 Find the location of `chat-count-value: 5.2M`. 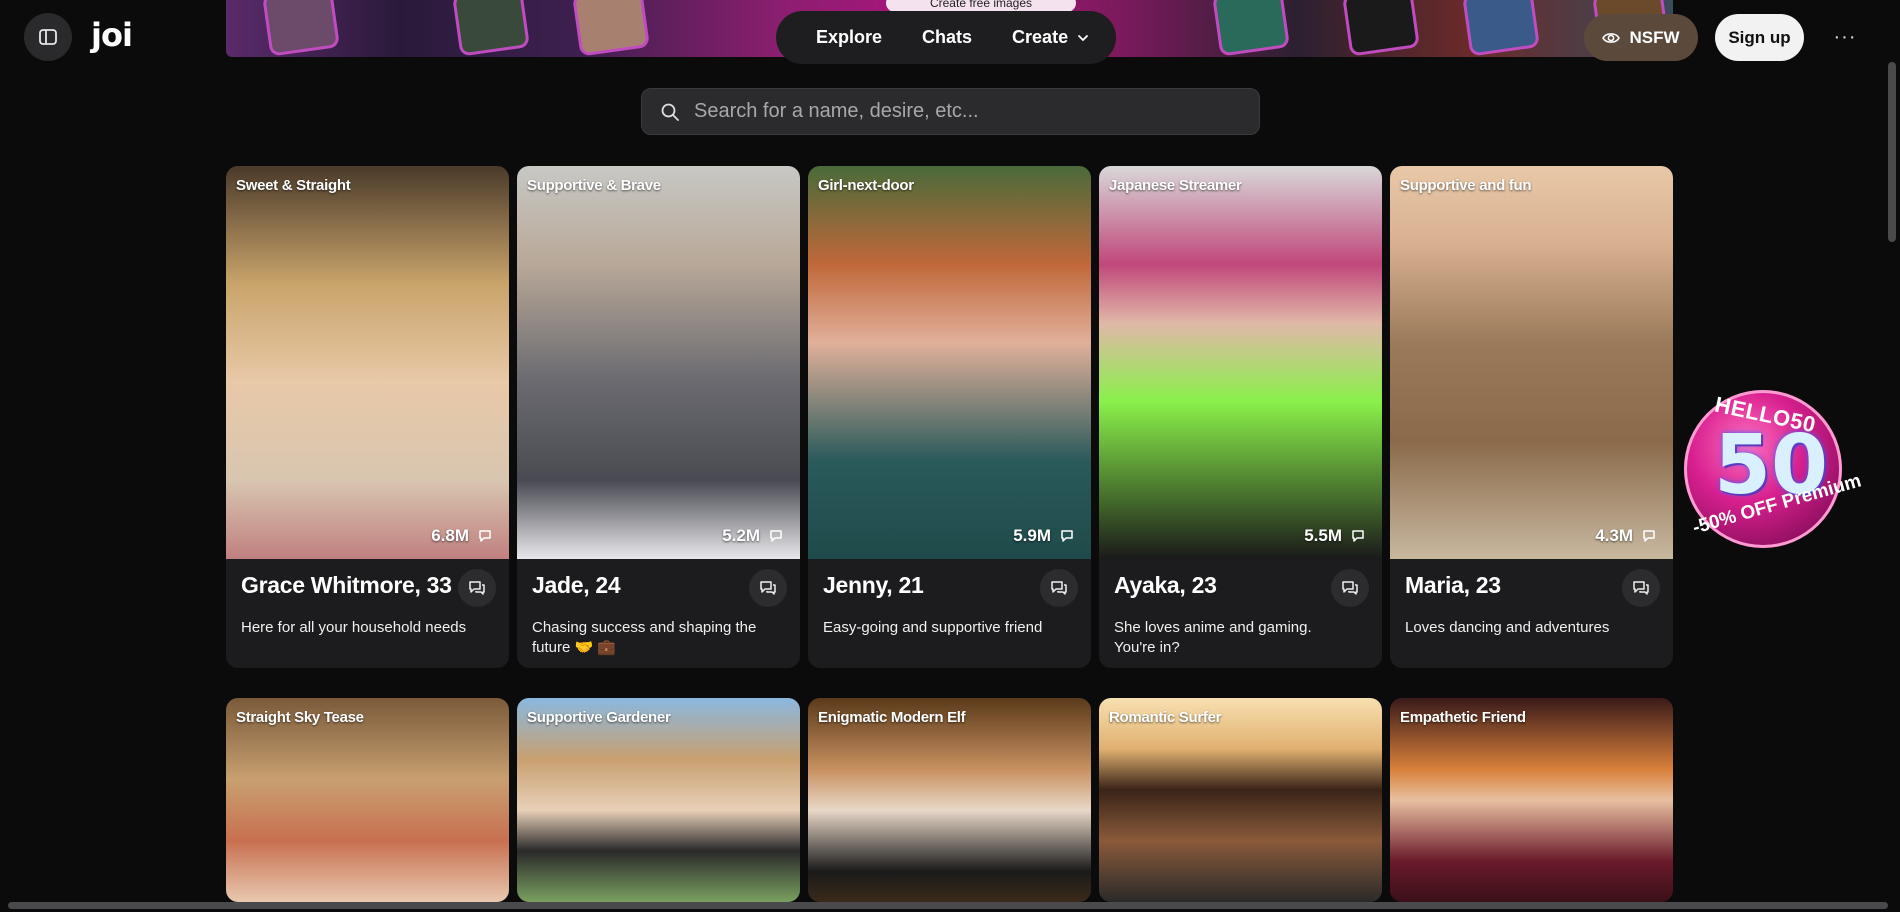

chat-count-value: 5.2M is located at coordinates (741, 535).